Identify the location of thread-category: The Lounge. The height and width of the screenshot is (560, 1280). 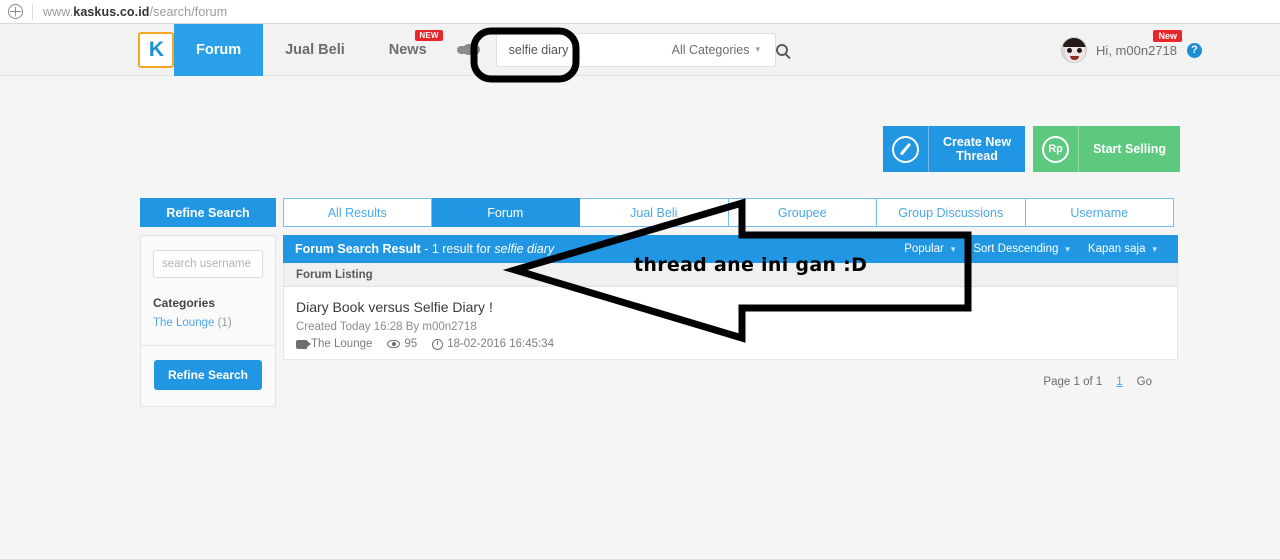
(342, 344).